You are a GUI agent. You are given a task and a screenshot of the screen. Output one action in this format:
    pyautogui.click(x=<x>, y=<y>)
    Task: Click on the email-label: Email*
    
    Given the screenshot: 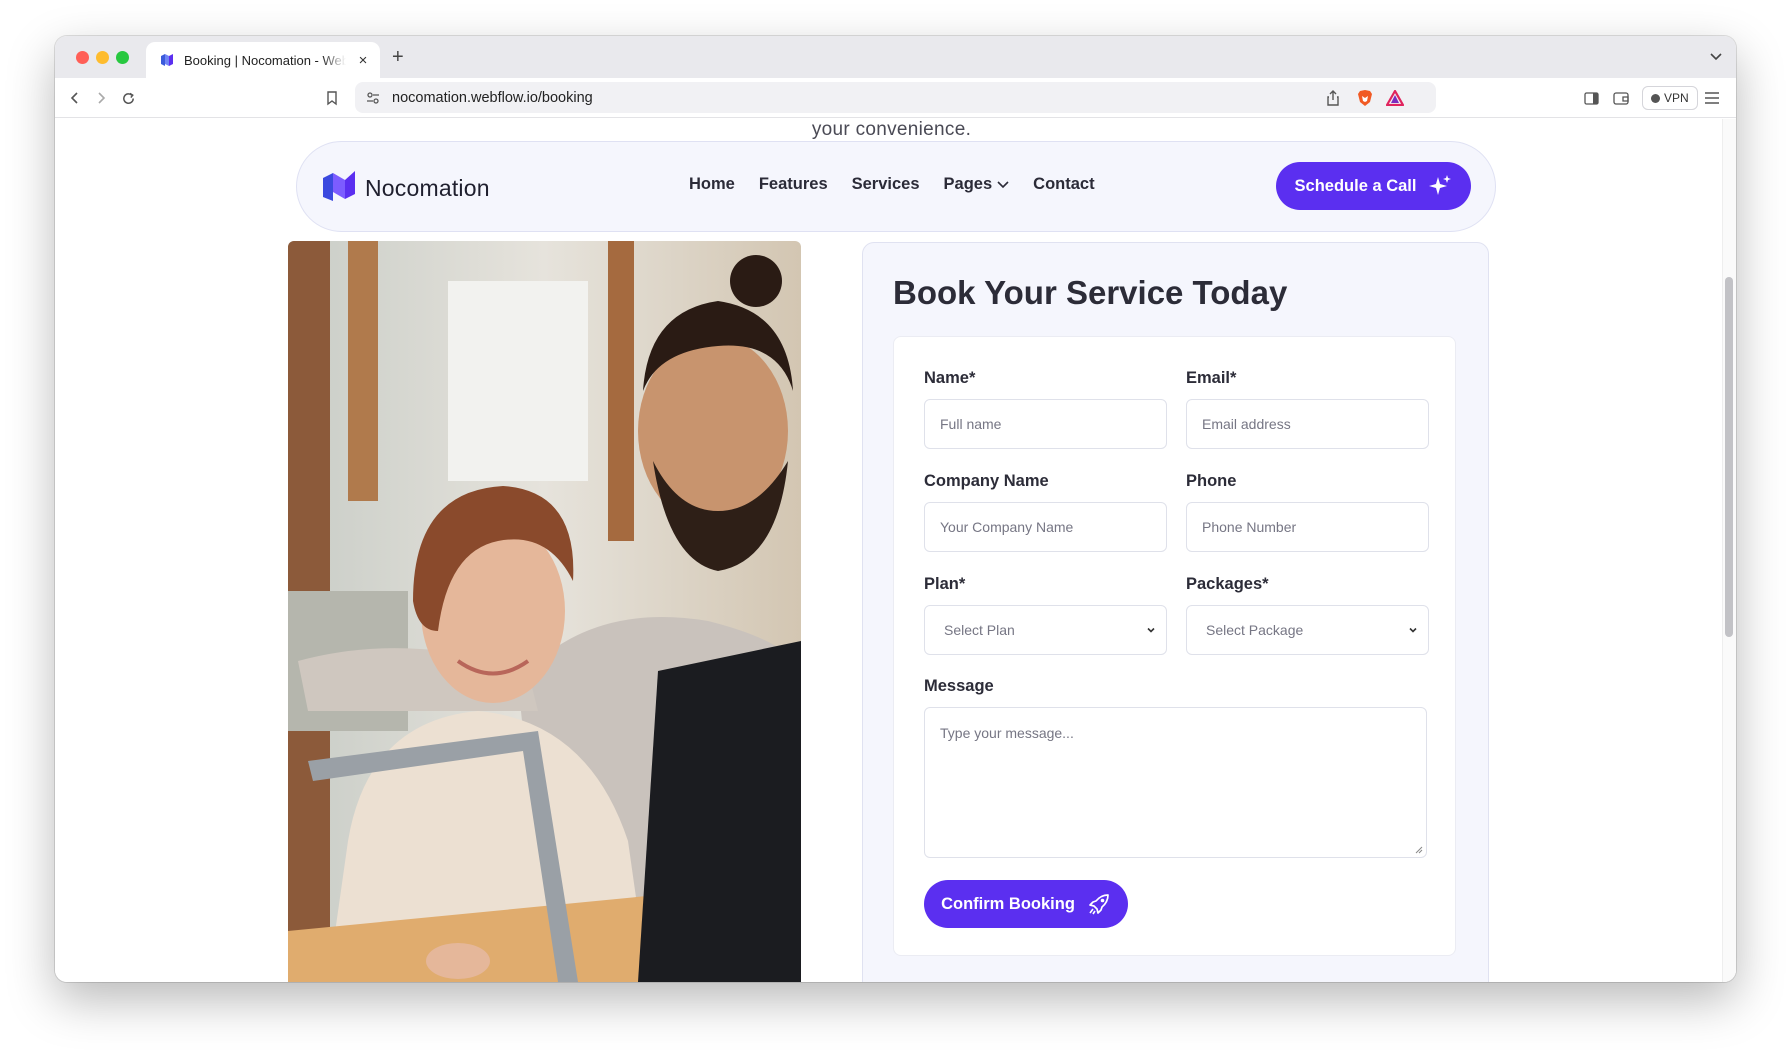 What is the action you would take?
    pyautogui.click(x=1211, y=378)
    